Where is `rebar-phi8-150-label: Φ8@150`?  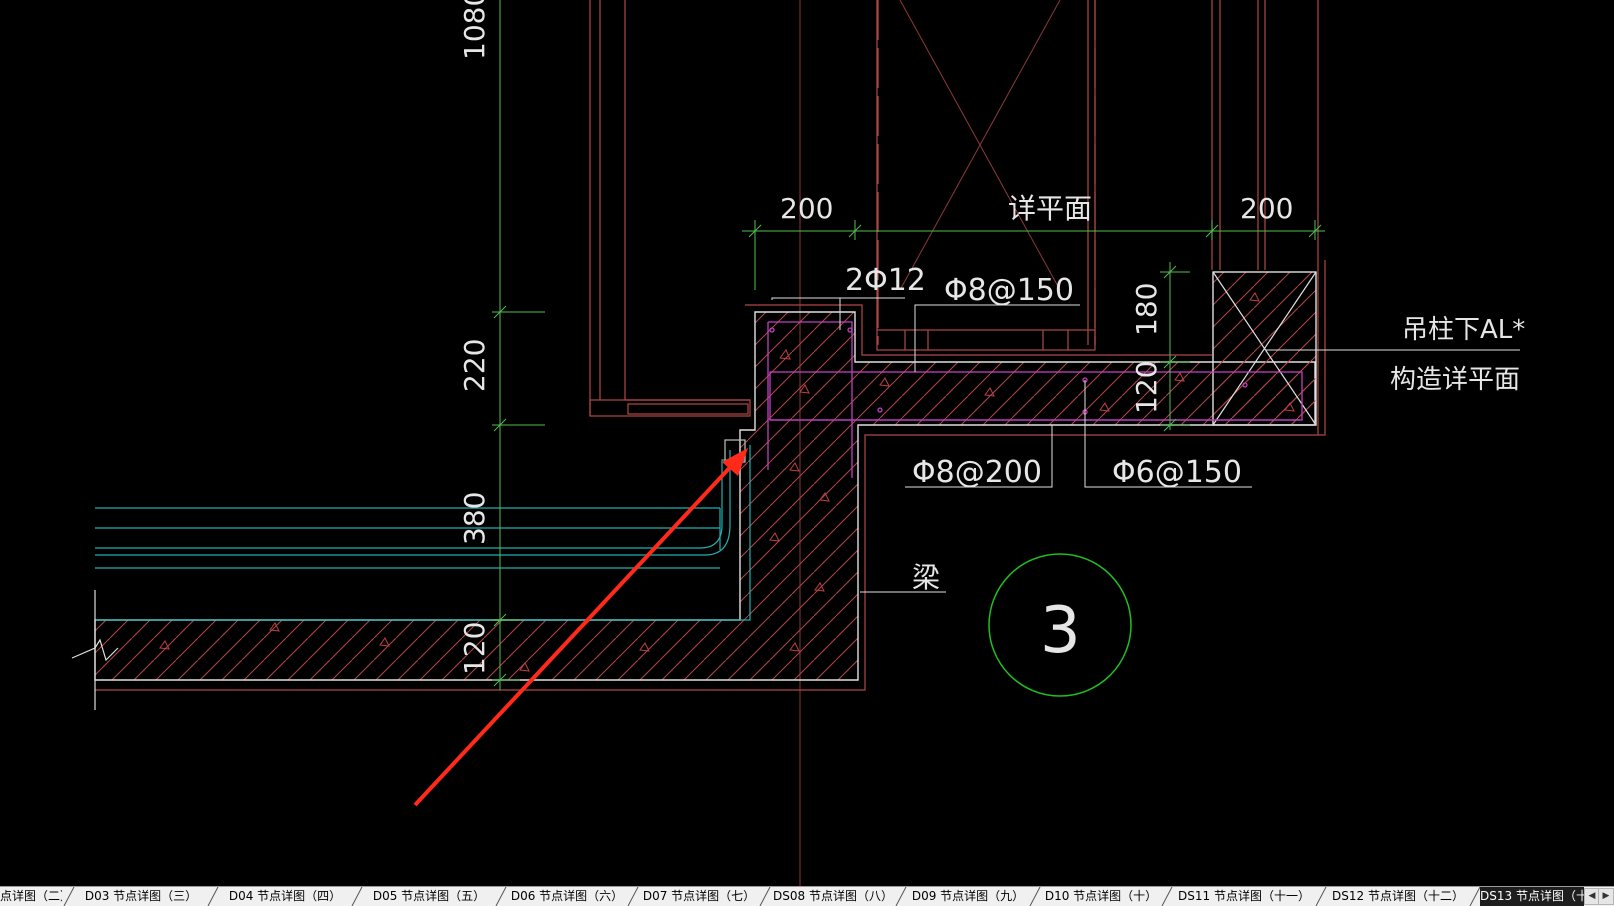 rebar-phi8-150-label: Φ8@150 is located at coordinates (1009, 290).